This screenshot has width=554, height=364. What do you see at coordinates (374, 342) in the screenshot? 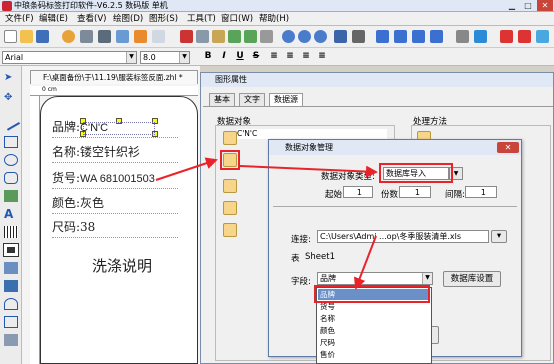
I see `dropdown-item: 尺码` at bounding box center [374, 342].